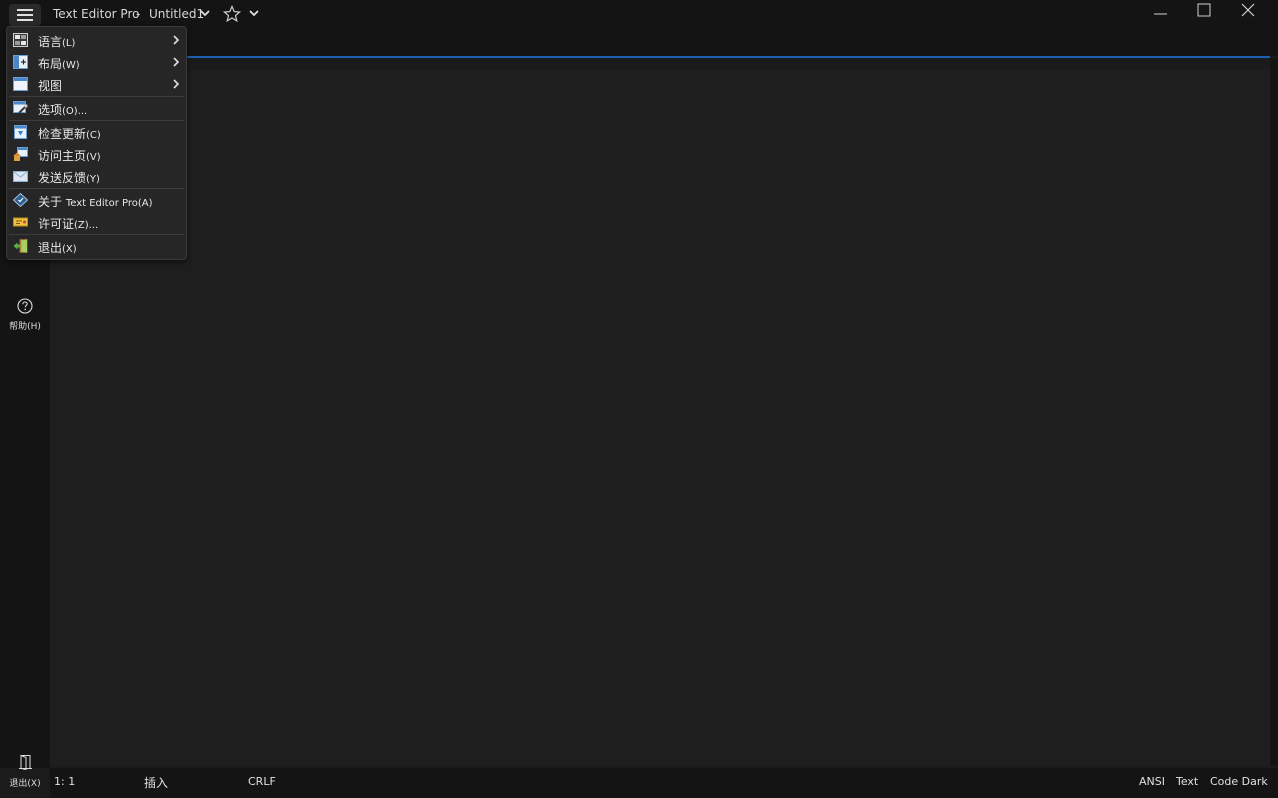  What do you see at coordinates (20, 84) in the screenshot?
I see `view-icon` at bounding box center [20, 84].